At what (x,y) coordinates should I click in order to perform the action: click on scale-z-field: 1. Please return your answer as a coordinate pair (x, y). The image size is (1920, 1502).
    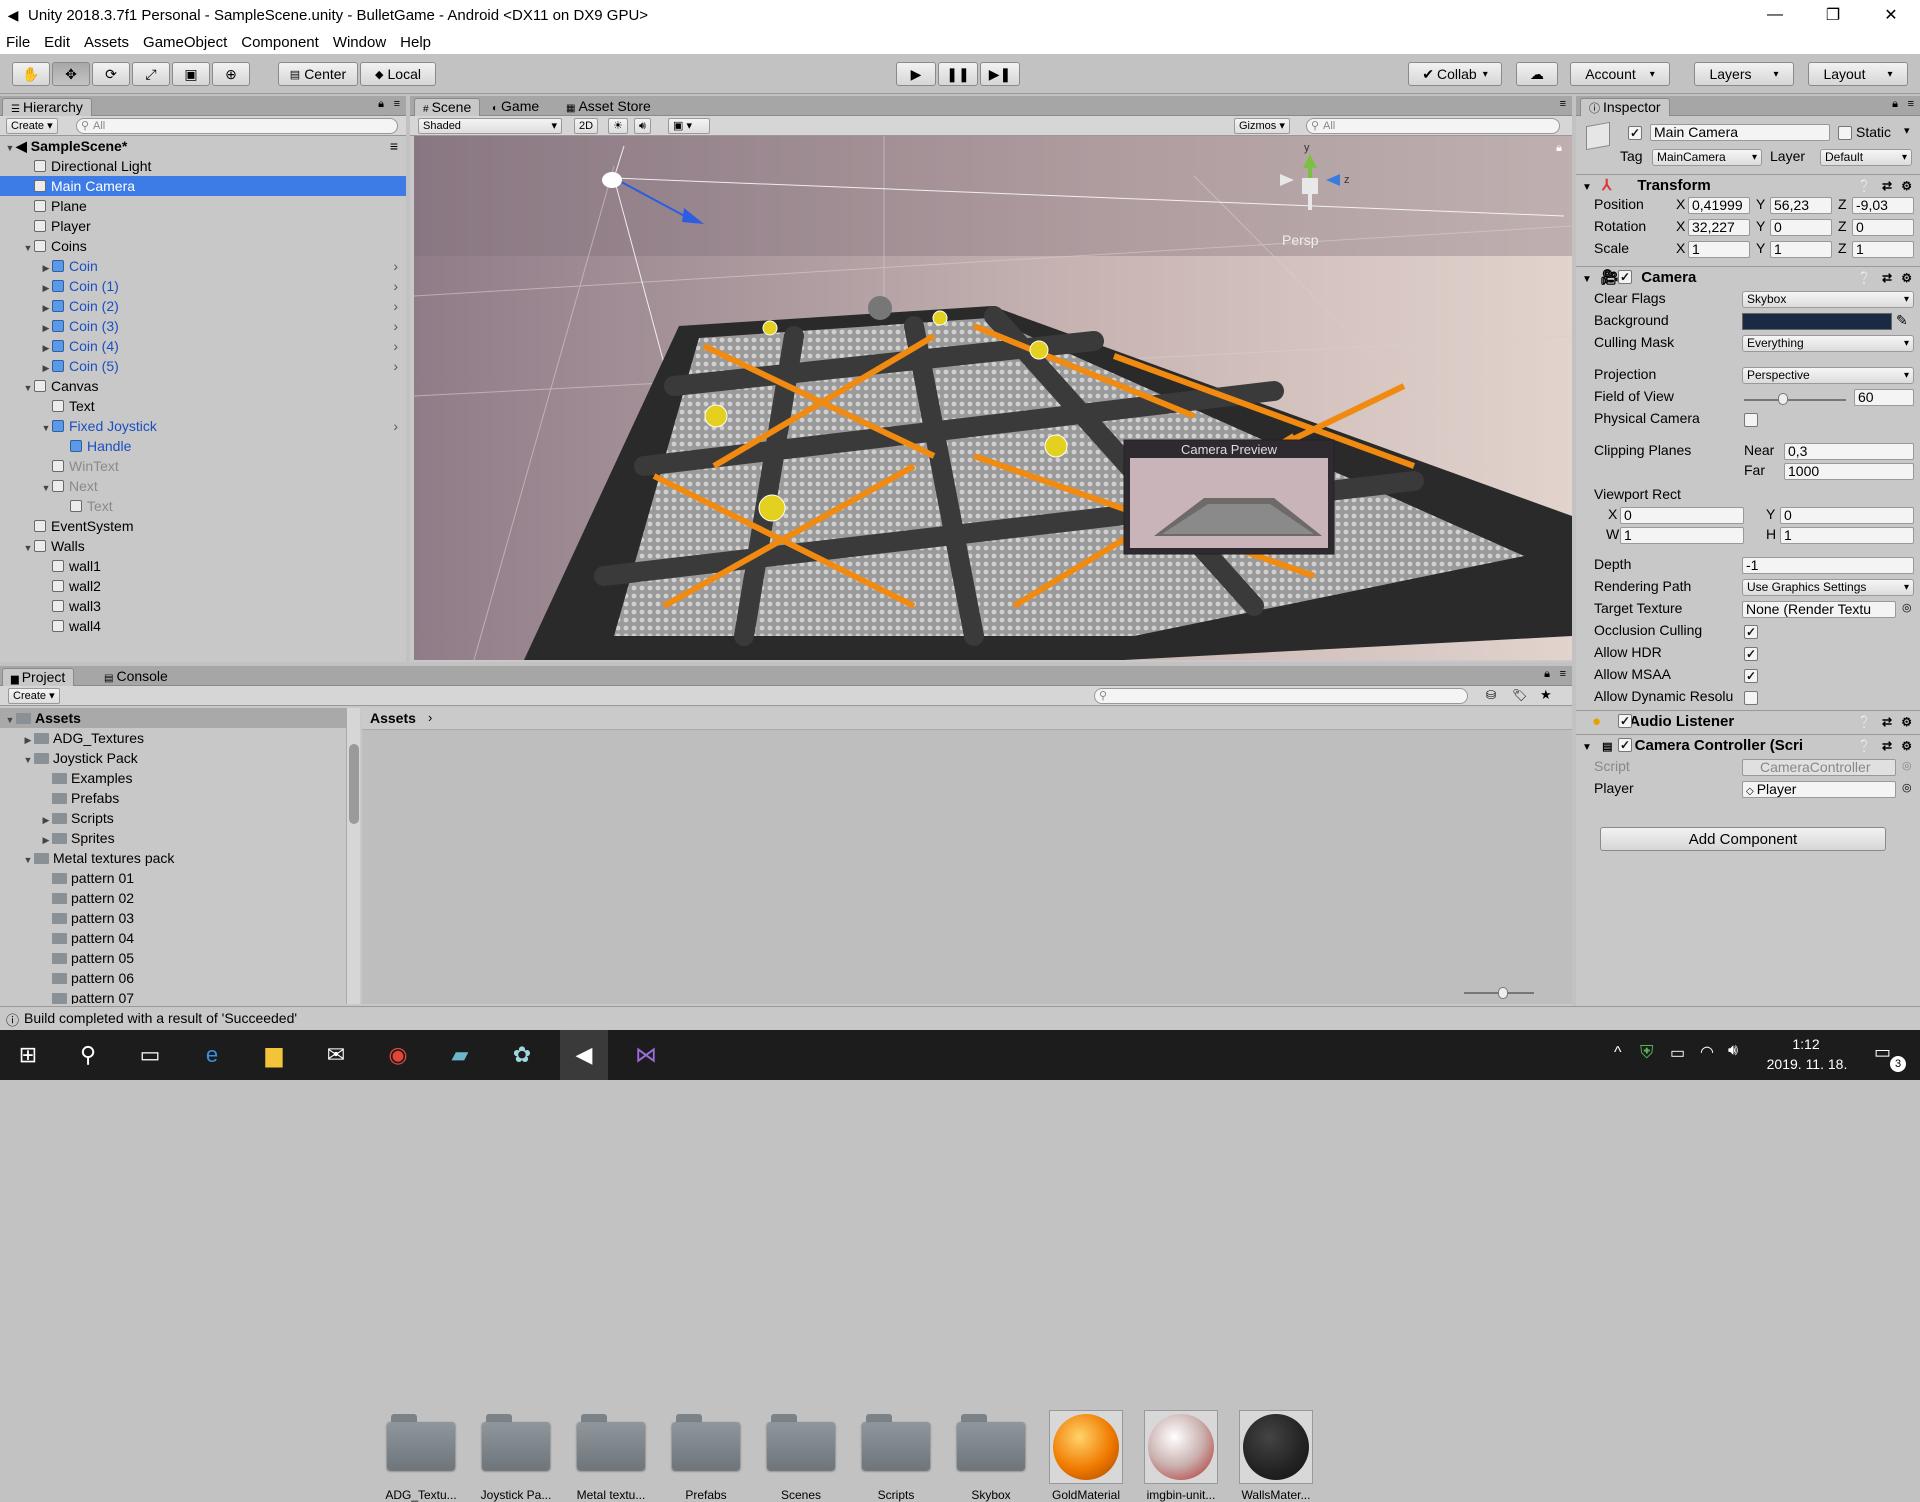
    Looking at the image, I should click on (1883, 249).